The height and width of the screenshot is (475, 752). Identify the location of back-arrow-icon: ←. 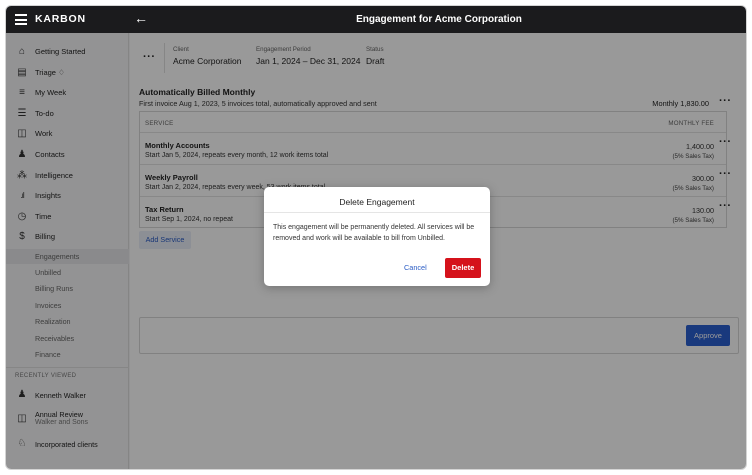
(141, 18).